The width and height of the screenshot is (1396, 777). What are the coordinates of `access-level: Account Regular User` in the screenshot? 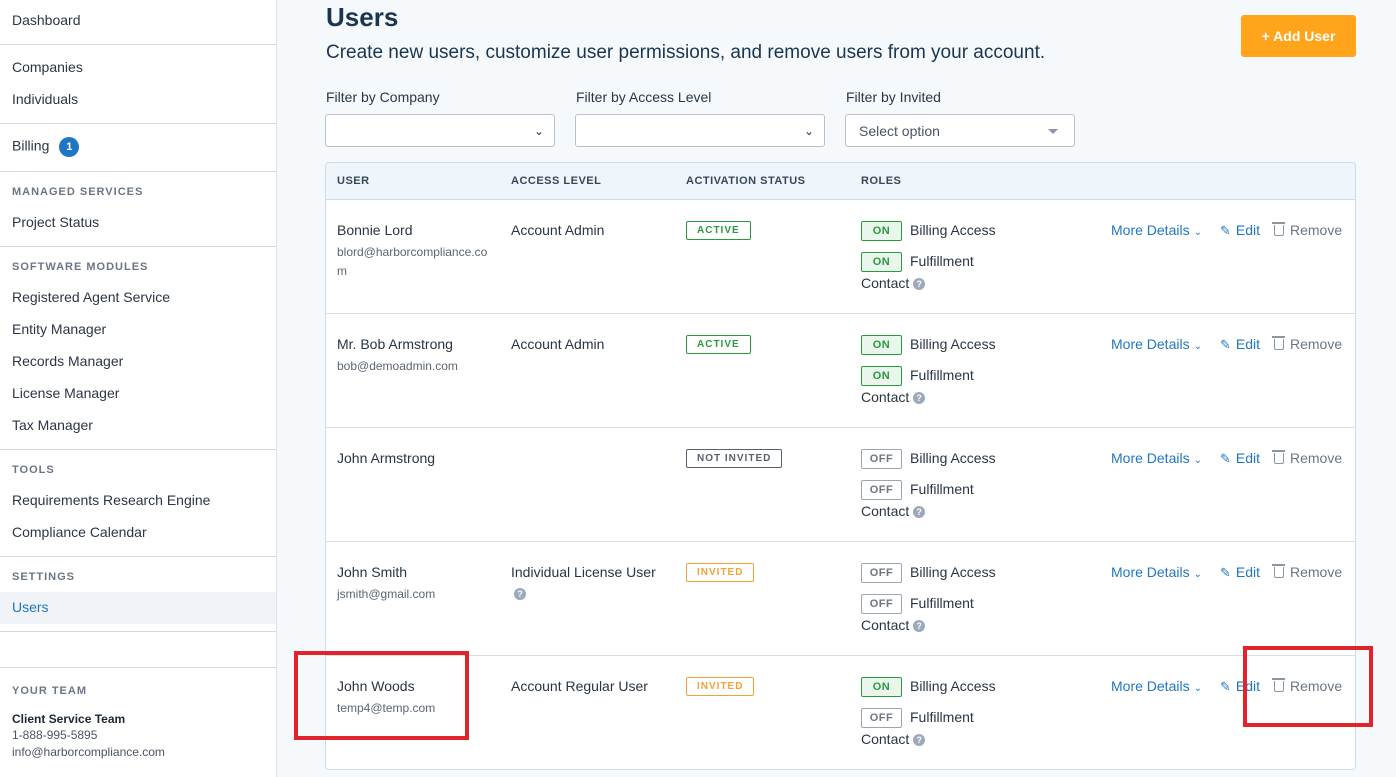 It's located at (579, 686).